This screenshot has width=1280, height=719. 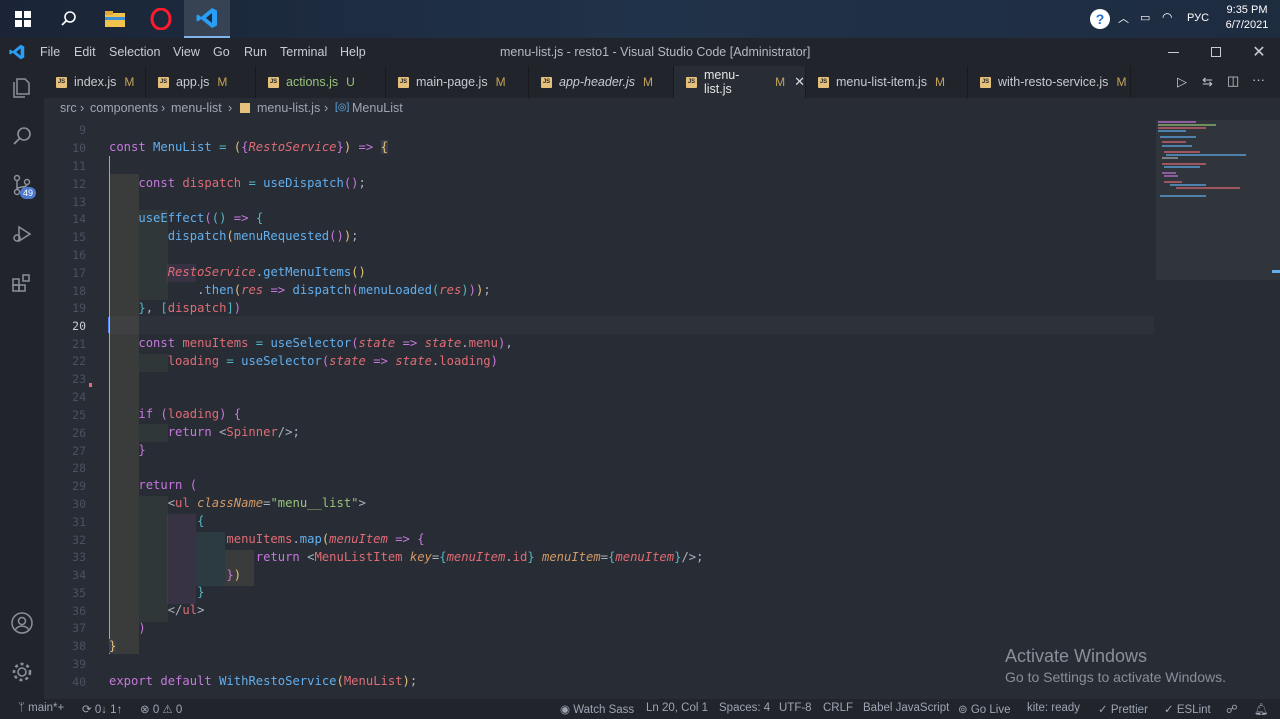 What do you see at coordinates (161, 19) in the screenshot?
I see `opera-browser-icon` at bounding box center [161, 19].